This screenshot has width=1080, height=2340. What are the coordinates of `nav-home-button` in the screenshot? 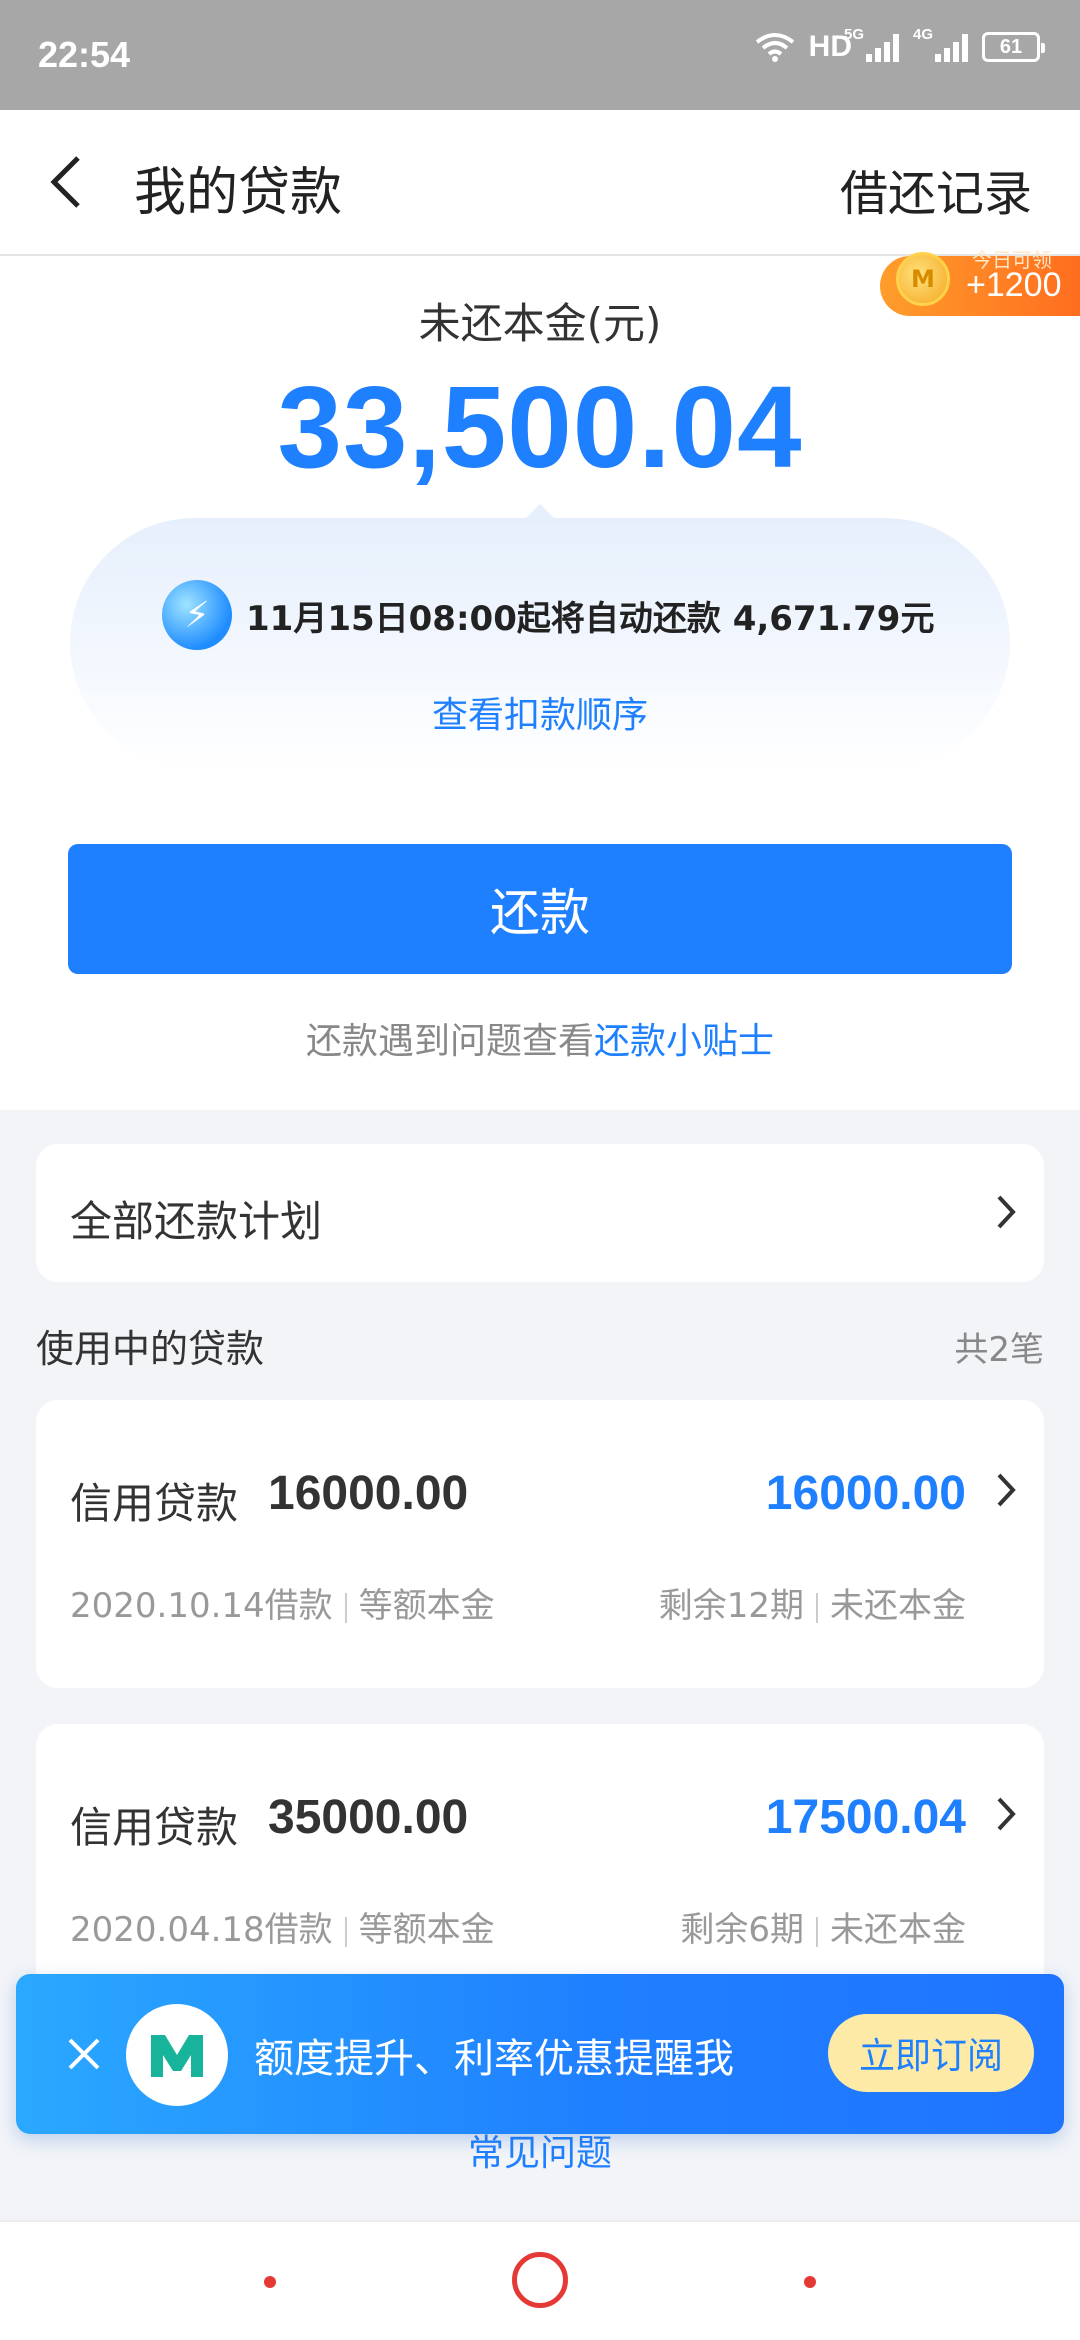 It's located at (540, 2280).